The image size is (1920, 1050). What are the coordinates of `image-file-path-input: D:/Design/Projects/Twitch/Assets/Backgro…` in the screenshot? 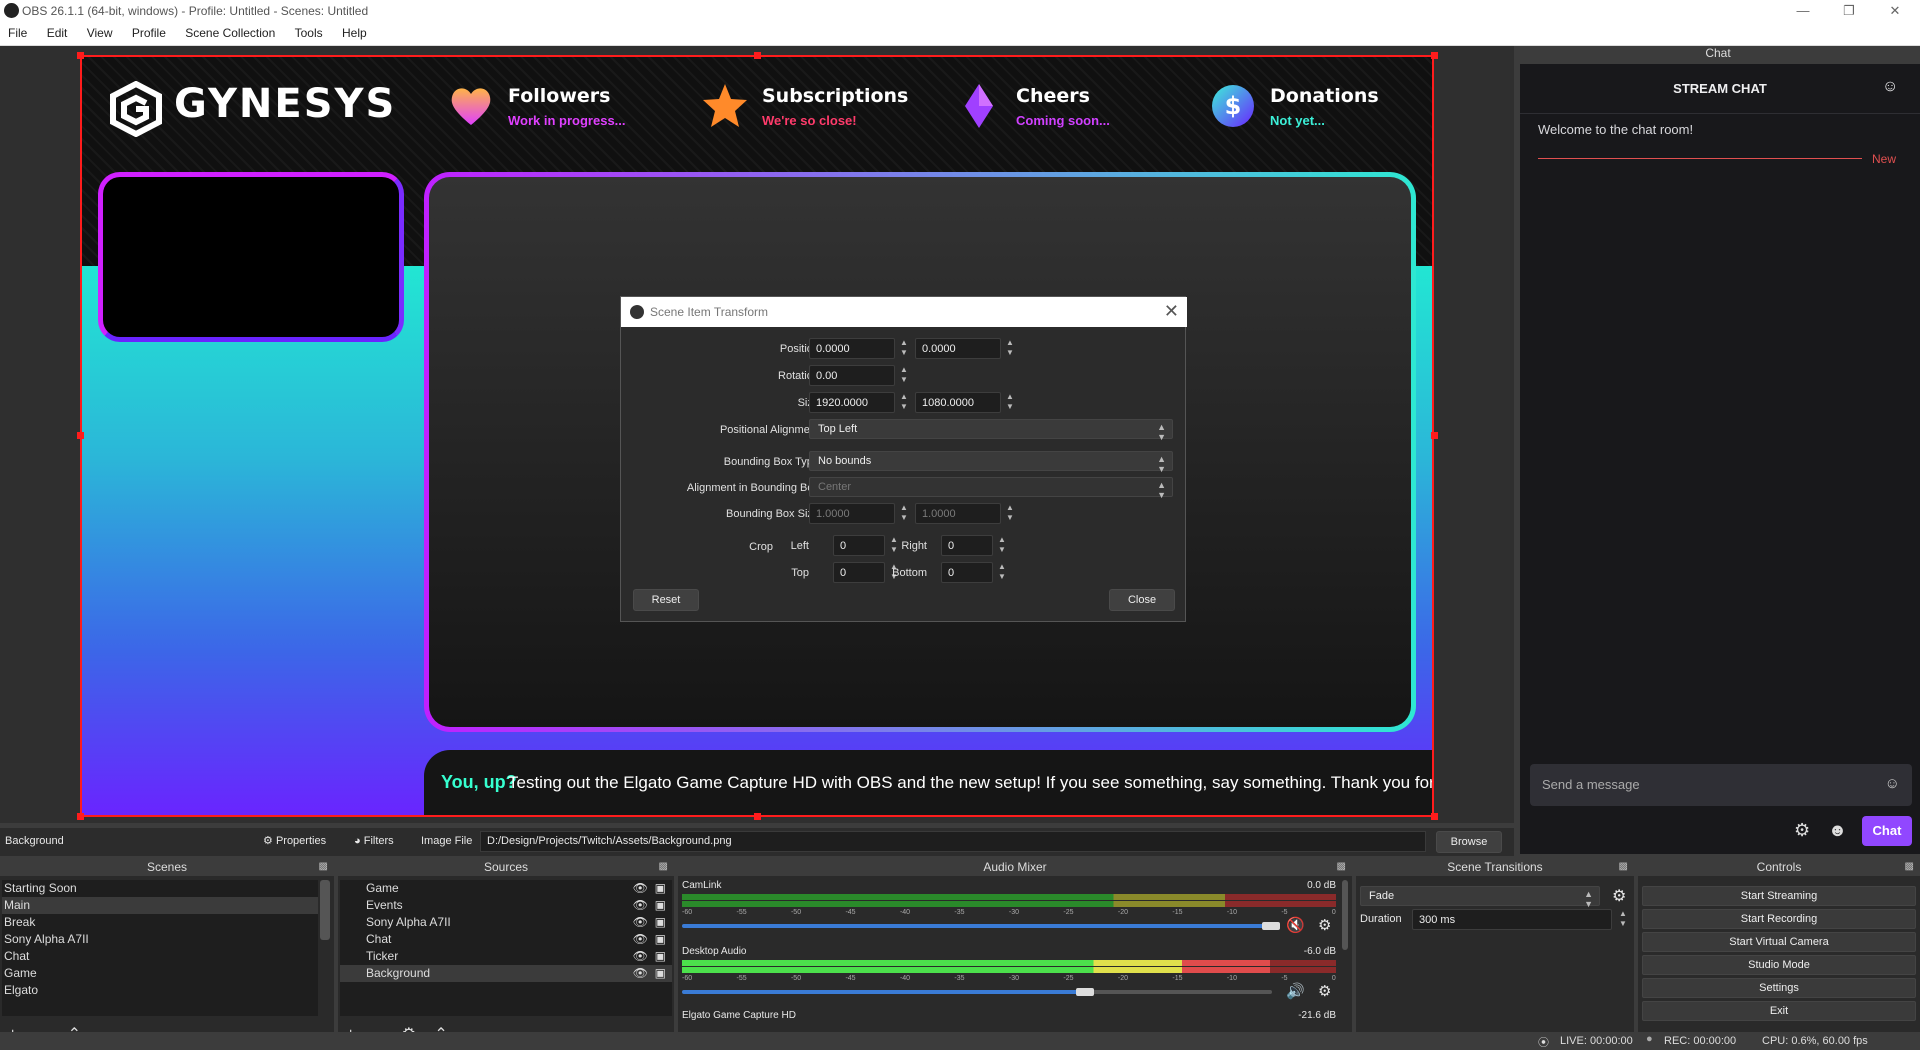 It's located at (953, 841).